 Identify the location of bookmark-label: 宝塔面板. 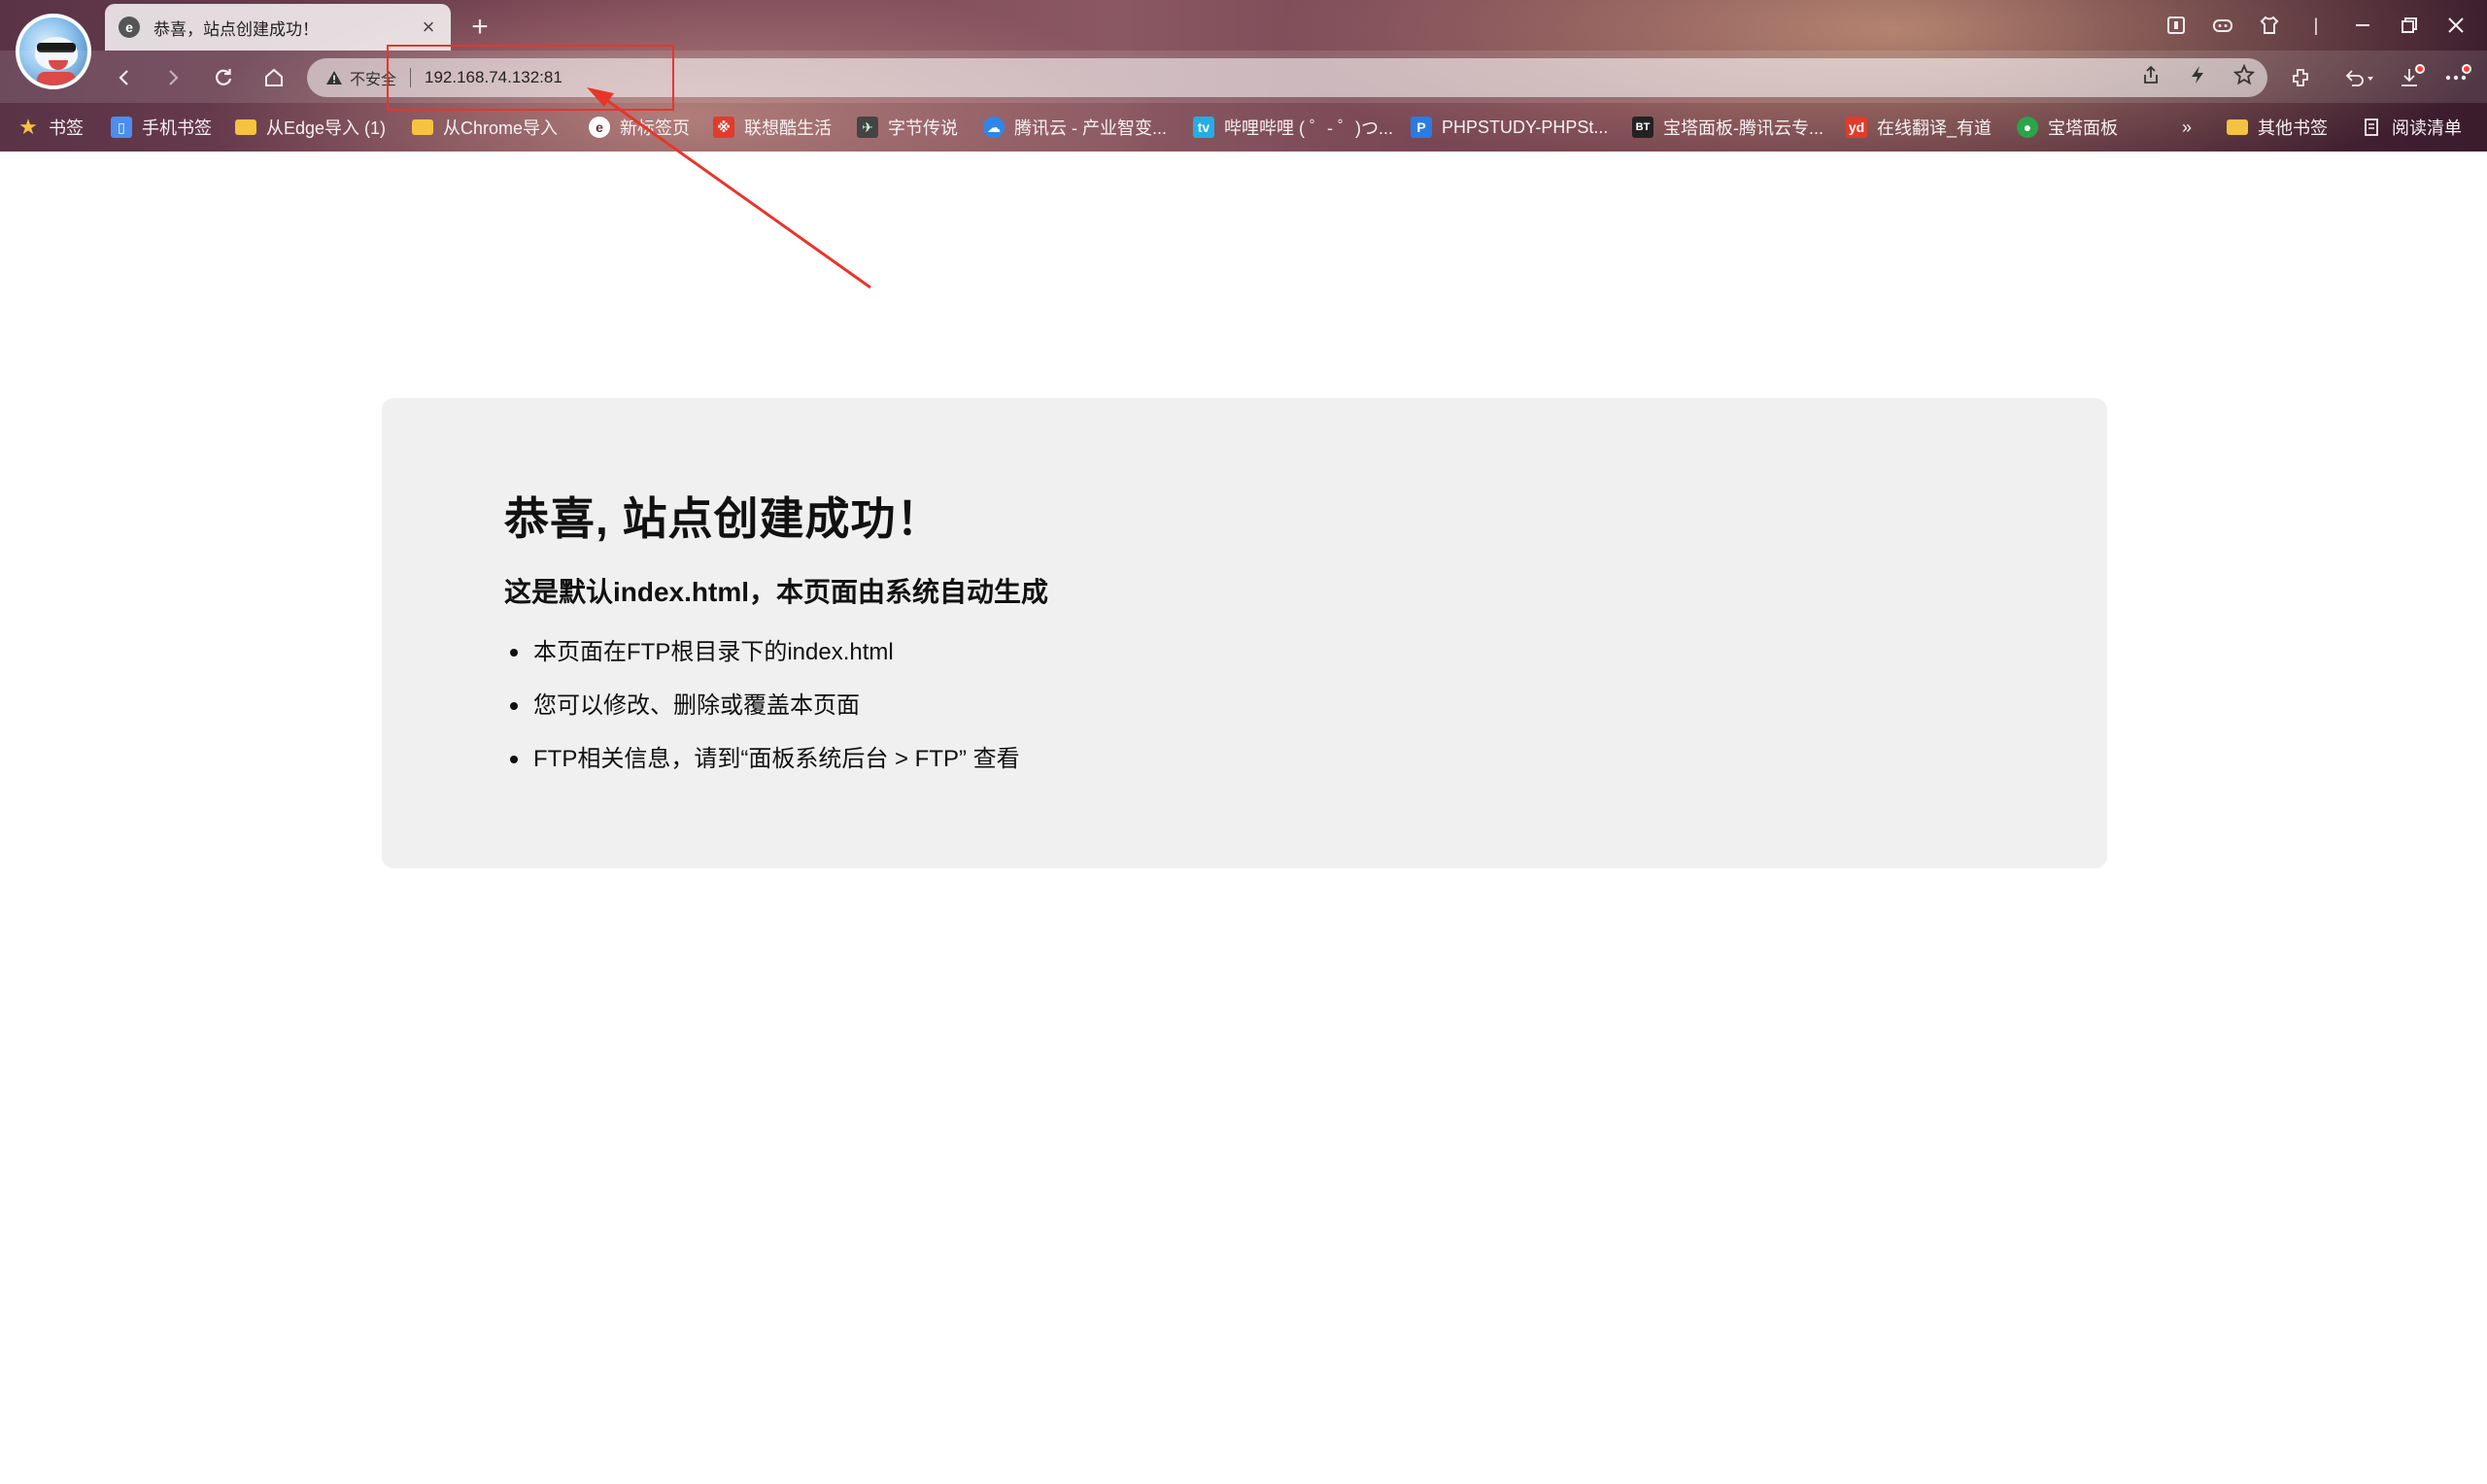
(2083, 128).